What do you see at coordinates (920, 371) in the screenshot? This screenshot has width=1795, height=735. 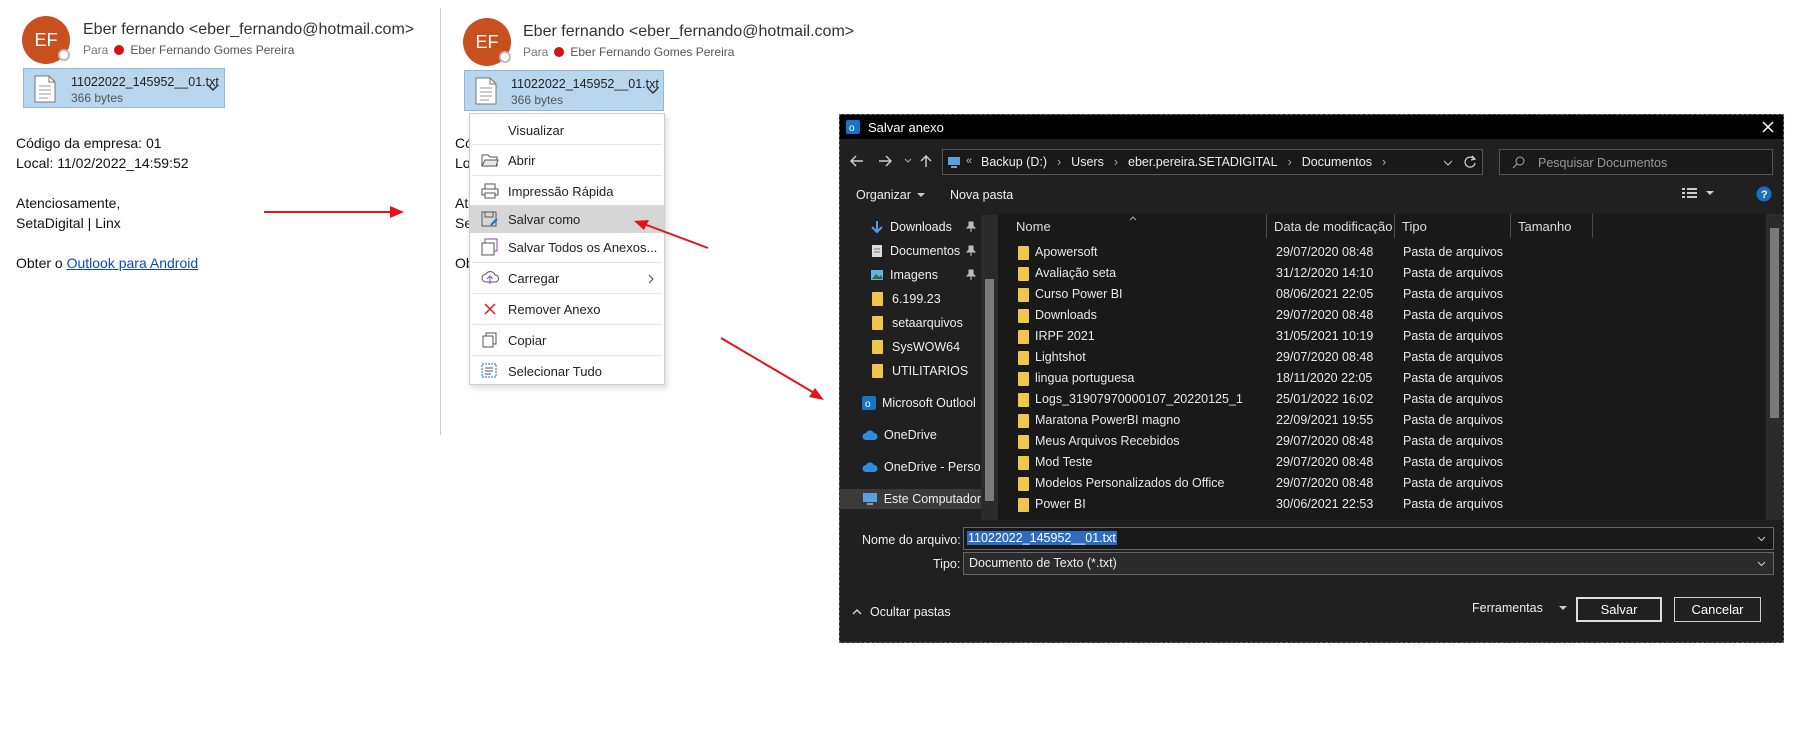 I see `nav-item-folder: UTILITARIOS` at bounding box center [920, 371].